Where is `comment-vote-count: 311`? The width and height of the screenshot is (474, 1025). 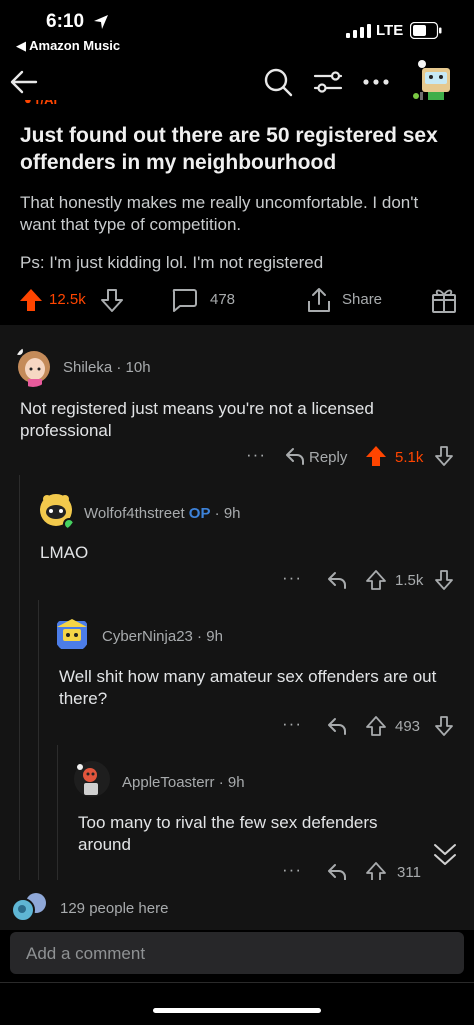 comment-vote-count: 311 is located at coordinates (409, 872).